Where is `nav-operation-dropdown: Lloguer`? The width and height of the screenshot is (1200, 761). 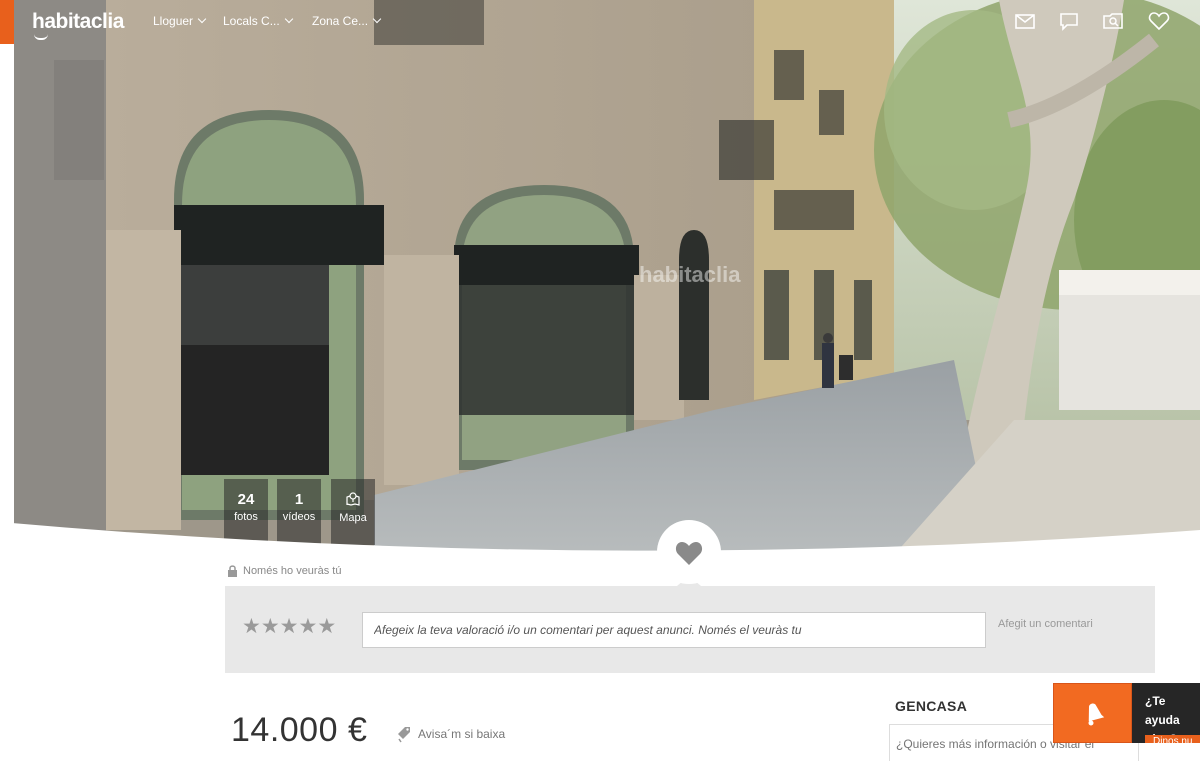 nav-operation-dropdown: Lloguer is located at coordinates (180, 21).